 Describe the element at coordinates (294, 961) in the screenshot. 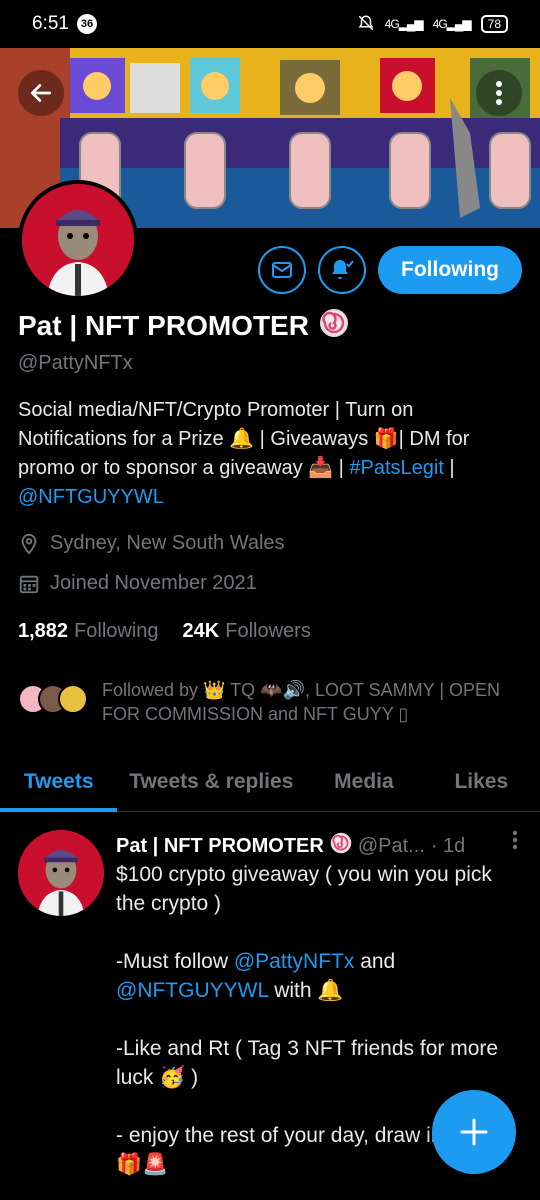

I see `mention-link: @PattyNFTx` at that location.